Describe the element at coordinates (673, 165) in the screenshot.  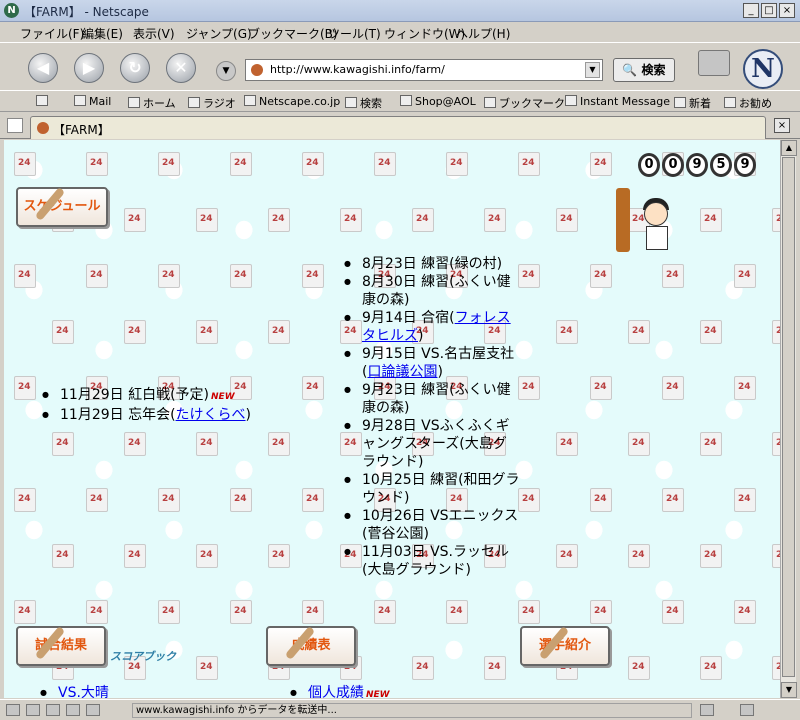
I see `counter-digit: 0` at that location.